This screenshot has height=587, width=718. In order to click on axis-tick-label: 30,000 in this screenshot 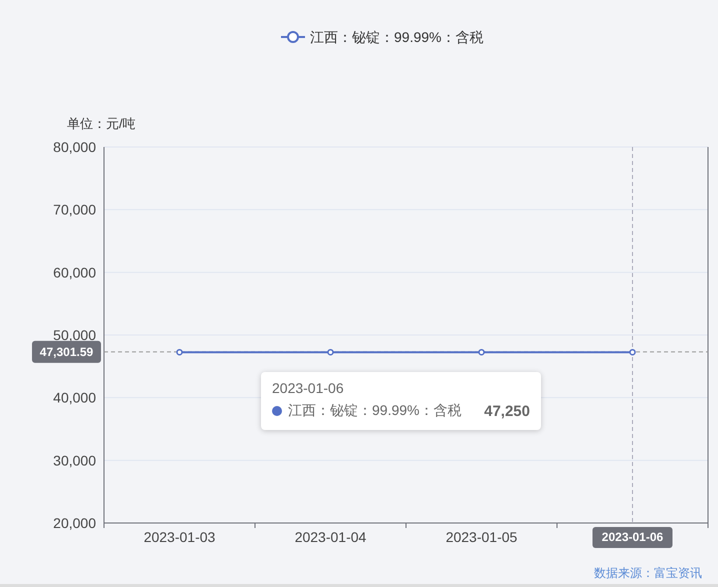, I will do `click(74, 460)`.